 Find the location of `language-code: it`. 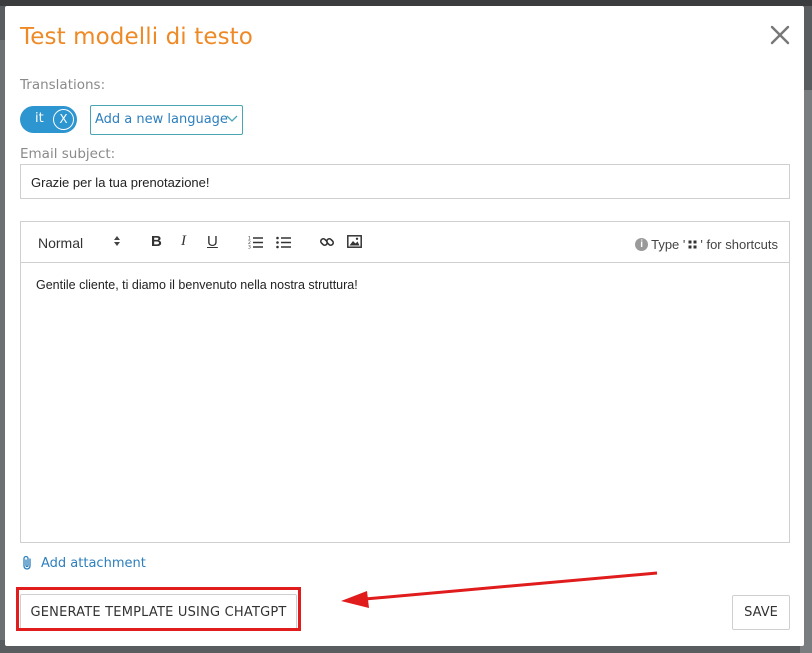

language-code: it is located at coordinates (39, 118).